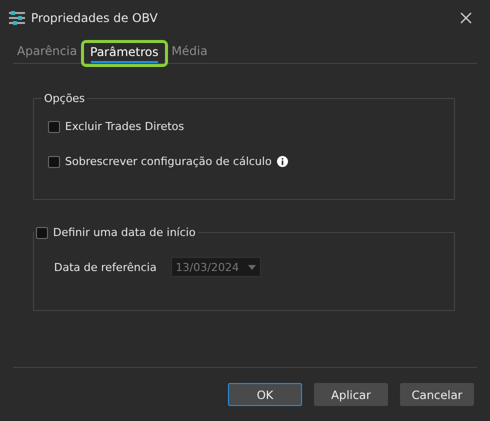 This screenshot has height=421, width=490. What do you see at coordinates (265, 394) in the screenshot?
I see `dialog-button: OK` at bounding box center [265, 394].